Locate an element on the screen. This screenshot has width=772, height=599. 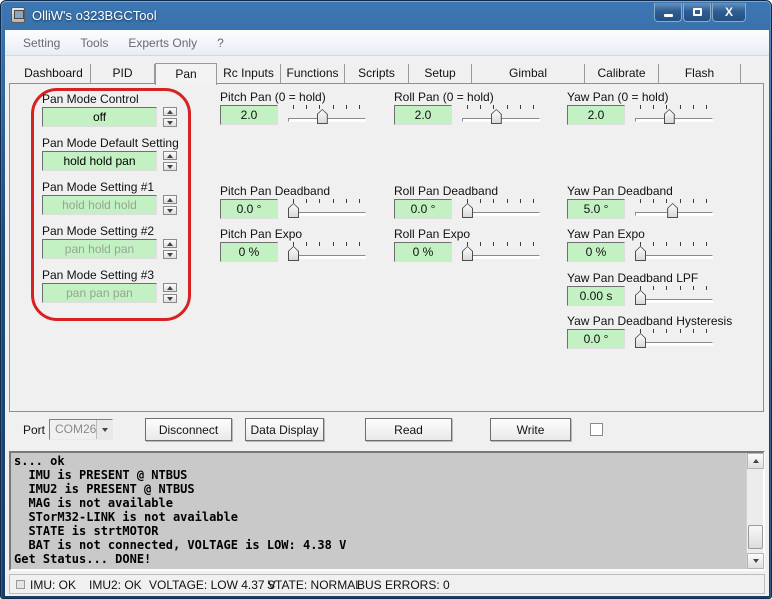
tab-scripts: Scripts is located at coordinates (377, 74).